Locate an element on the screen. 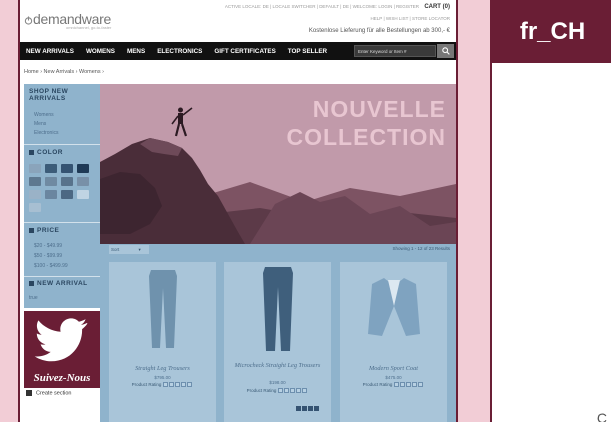 The image size is (611, 422). logo-tagline: omnichannel, go-to-faster is located at coordinates (89, 27).